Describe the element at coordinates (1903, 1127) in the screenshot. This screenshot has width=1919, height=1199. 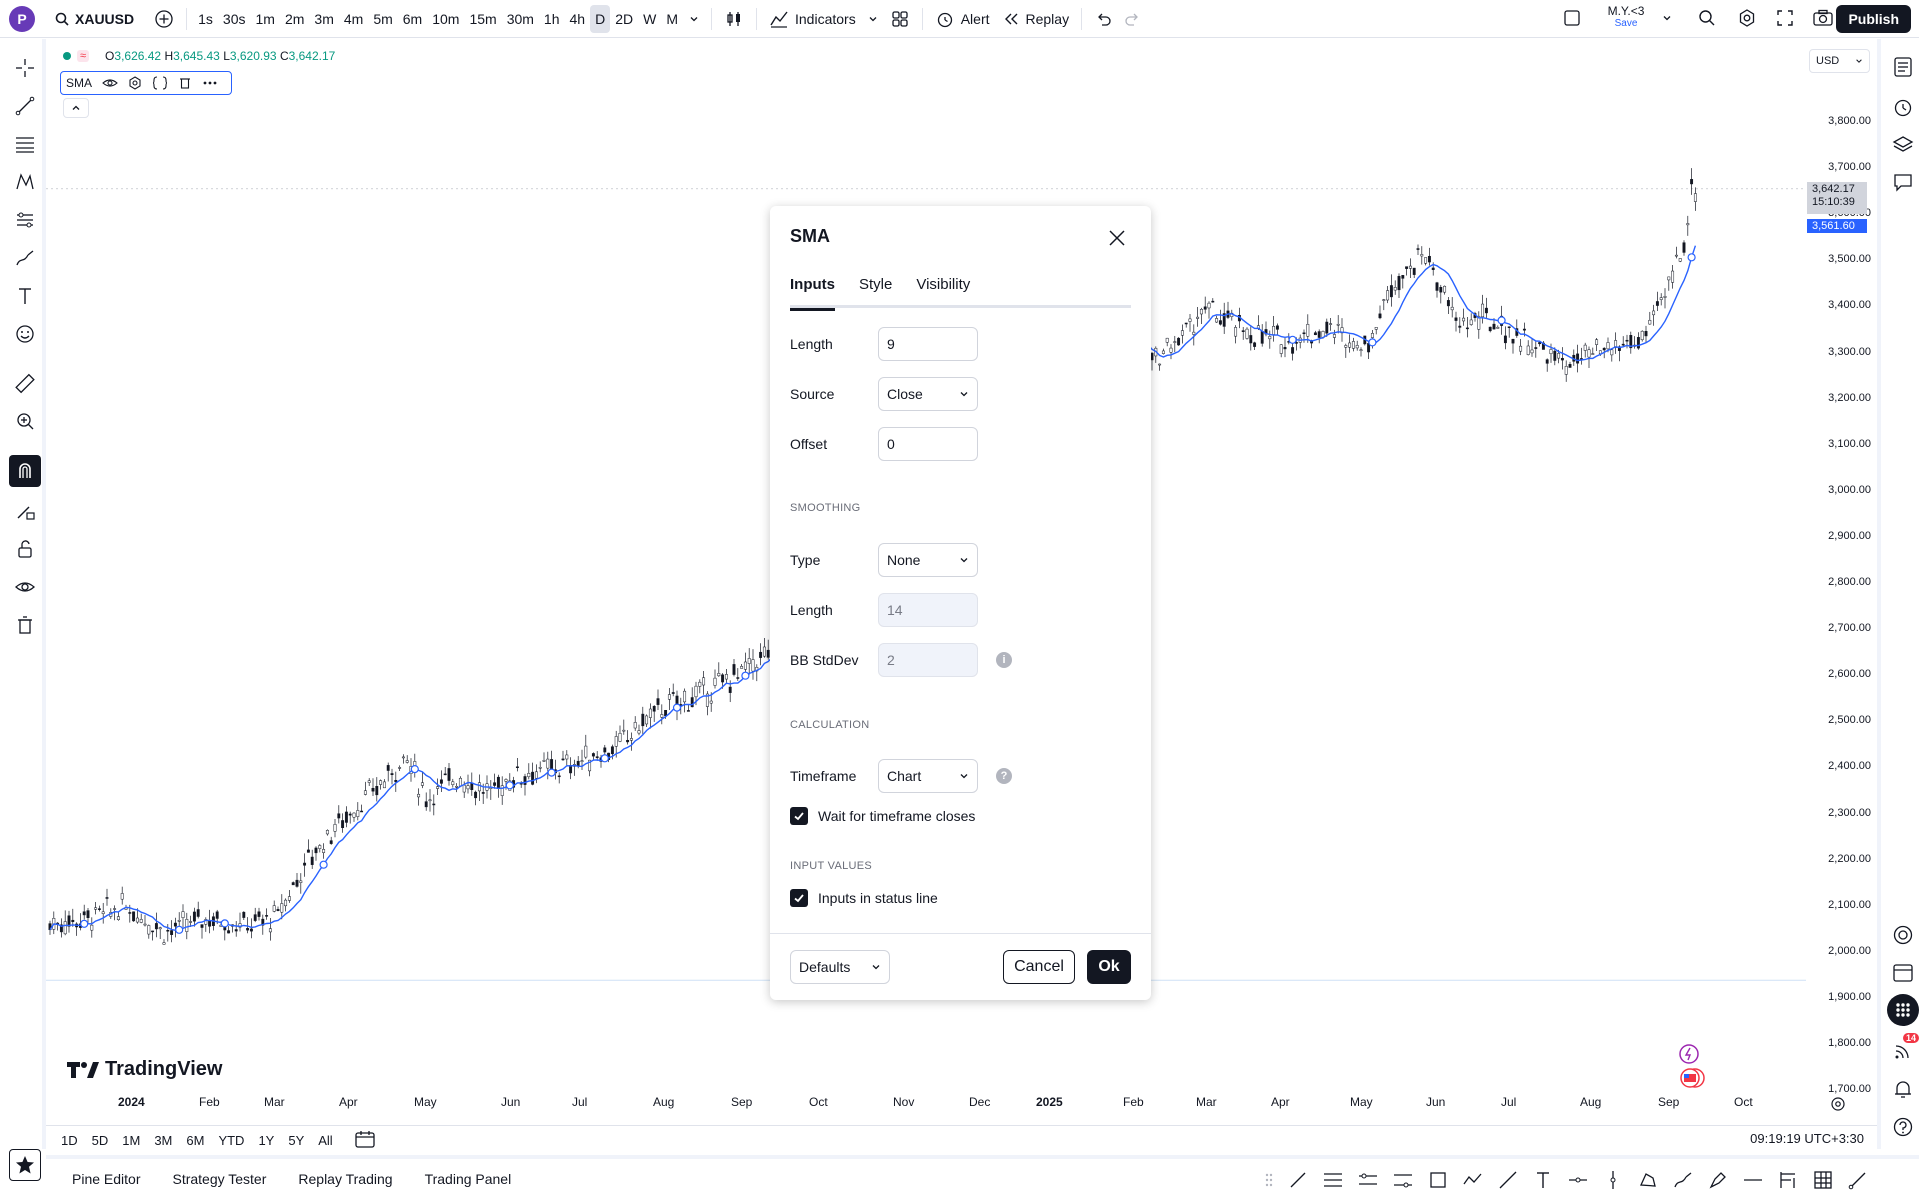
I see `help-button` at that location.